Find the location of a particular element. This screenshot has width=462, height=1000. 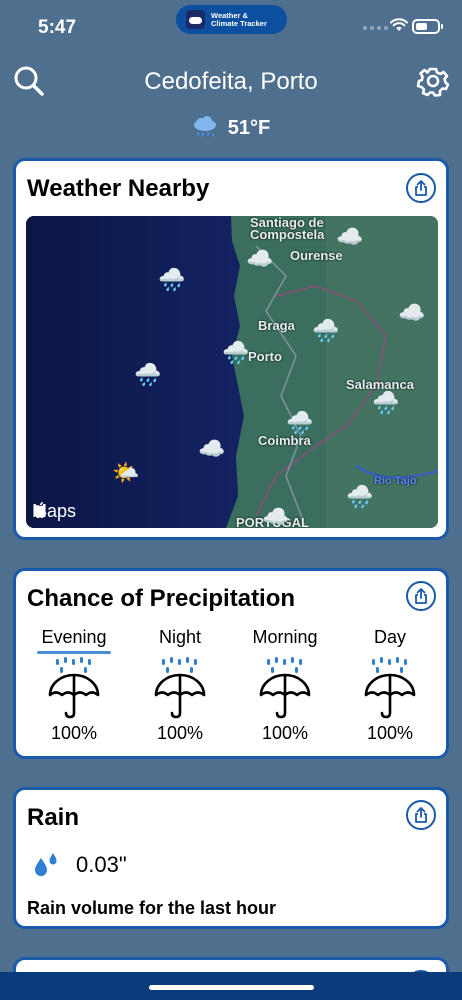

app-pill-name: Weather & Climate Tracker is located at coordinates (239, 19).